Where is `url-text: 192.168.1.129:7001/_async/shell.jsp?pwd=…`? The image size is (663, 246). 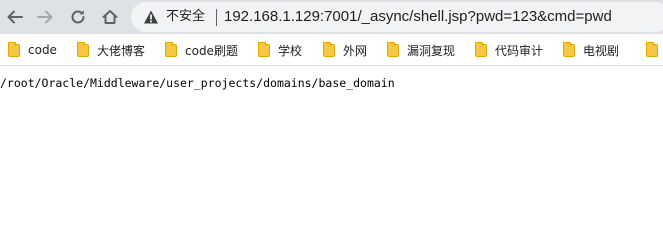
url-text: 192.168.1.129:7001/_async/shell.jsp?pwd=… is located at coordinates (418, 17).